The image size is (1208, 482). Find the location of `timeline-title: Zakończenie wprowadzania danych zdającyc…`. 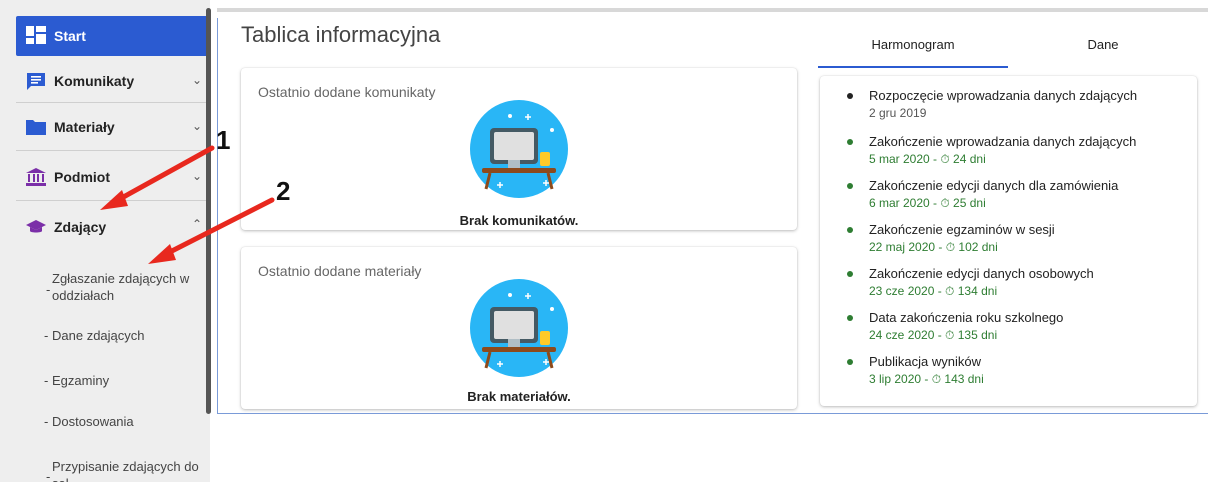

timeline-title: Zakończenie wprowadzania danych zdającyc… is located at coordinates (1003, 141).